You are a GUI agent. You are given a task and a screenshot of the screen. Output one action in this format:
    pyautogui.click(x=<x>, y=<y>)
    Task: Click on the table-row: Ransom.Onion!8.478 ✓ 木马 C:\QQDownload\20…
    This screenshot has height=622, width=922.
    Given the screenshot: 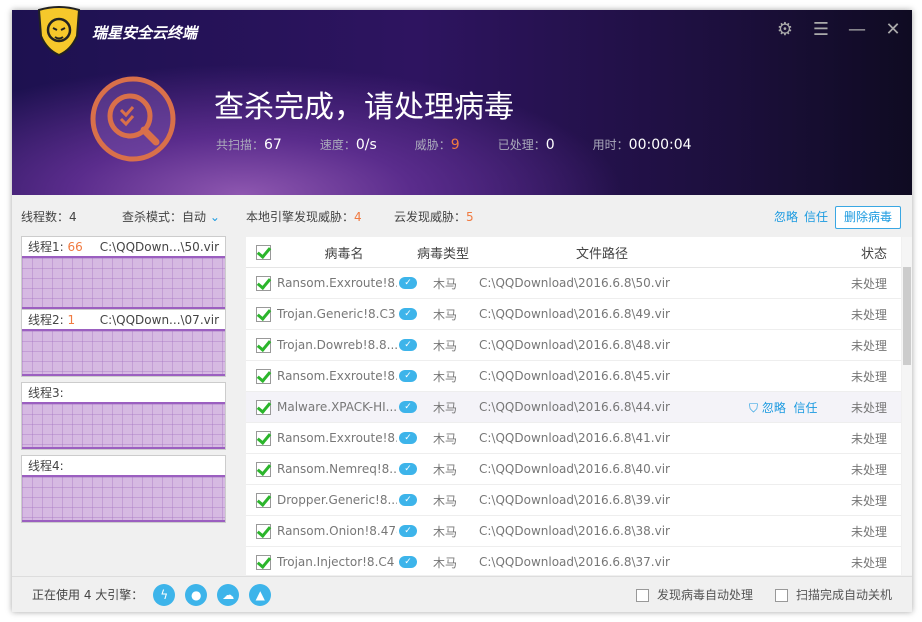 What is the action you would take?
    pyautogui.click(x=573, y=531)
    